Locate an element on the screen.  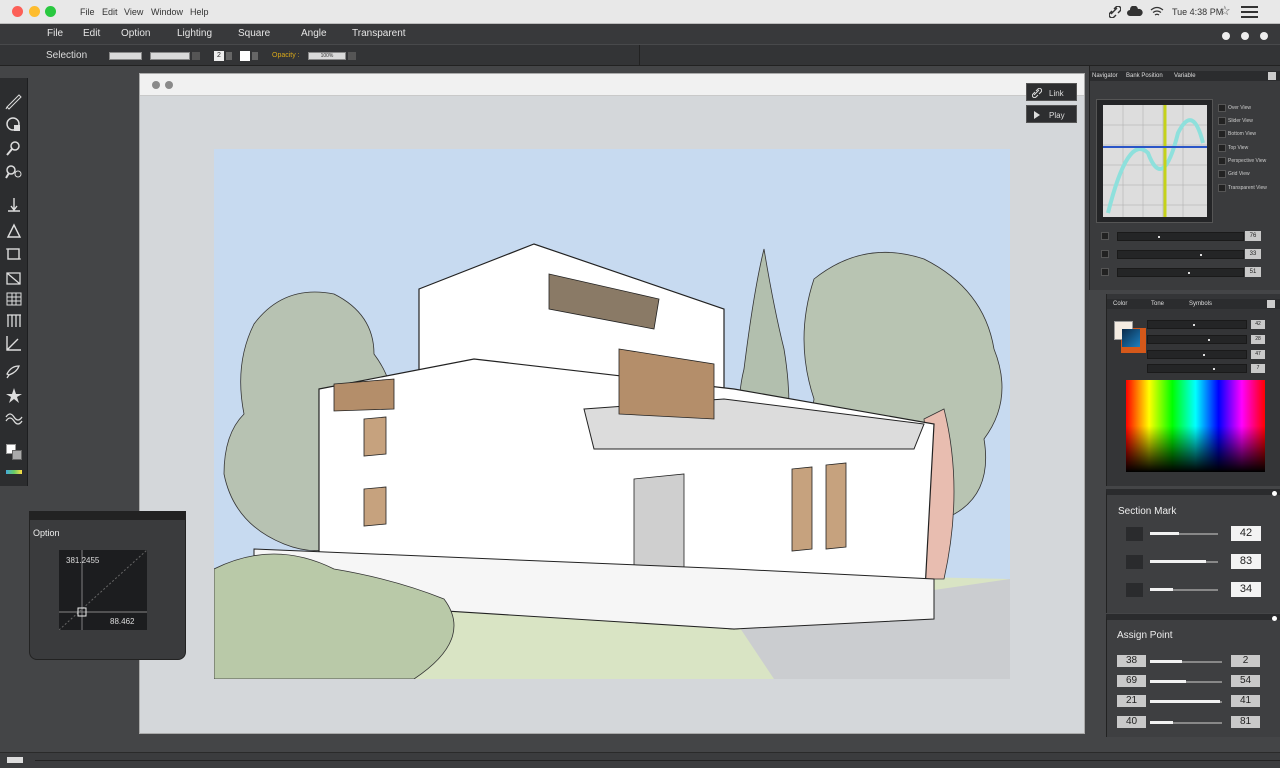
tab-symbols: Symbols is located at coordinates (1200, 304).